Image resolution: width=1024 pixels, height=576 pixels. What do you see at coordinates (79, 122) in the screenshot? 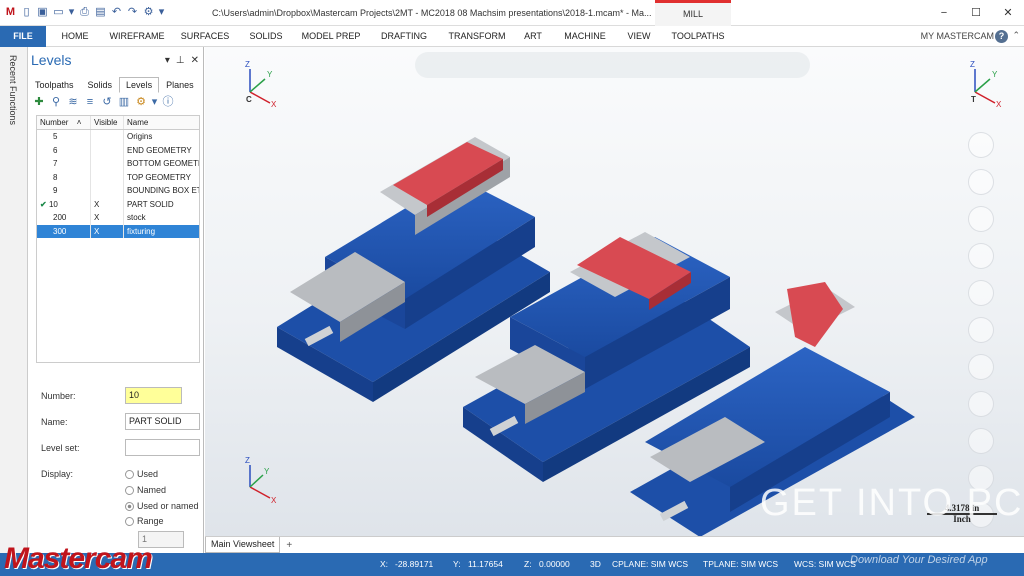
I see `sort-up-icon: ˄` at bounding box center [79, 122].